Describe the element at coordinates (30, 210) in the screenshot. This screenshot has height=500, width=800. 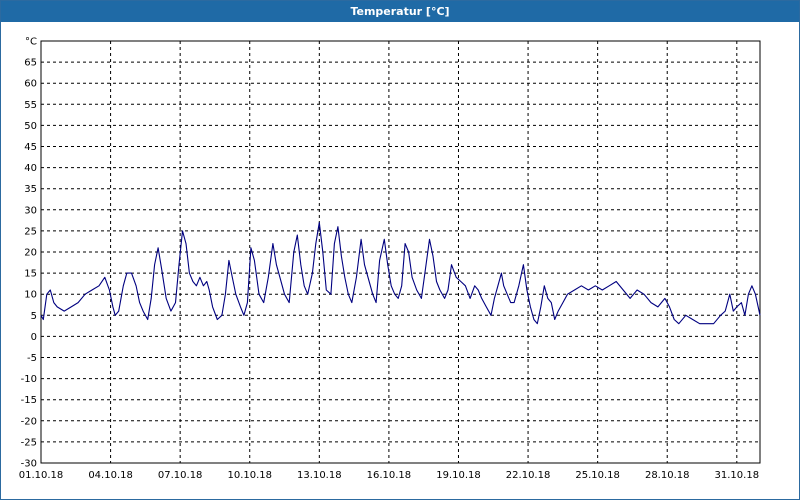
I see `y-tick-label: 30` at that location.